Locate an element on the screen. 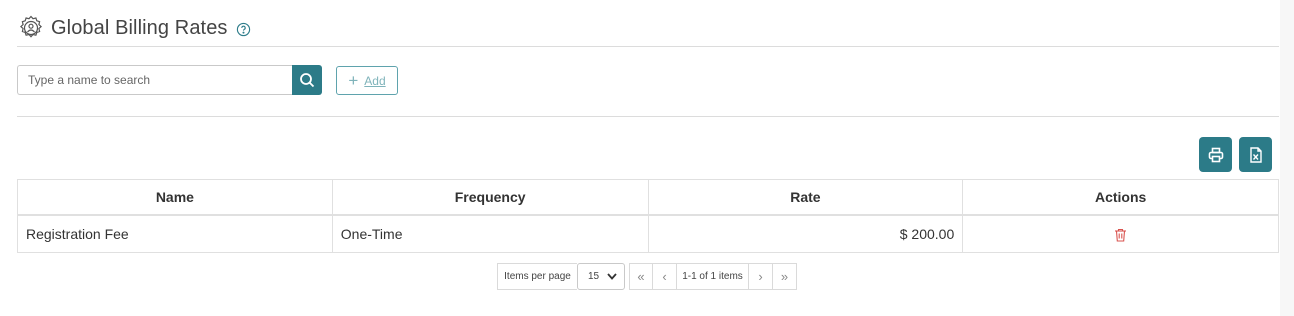 The width and height of the screenshot is (1294, 316). question-circle-icon is located at coordinates (243, 29).